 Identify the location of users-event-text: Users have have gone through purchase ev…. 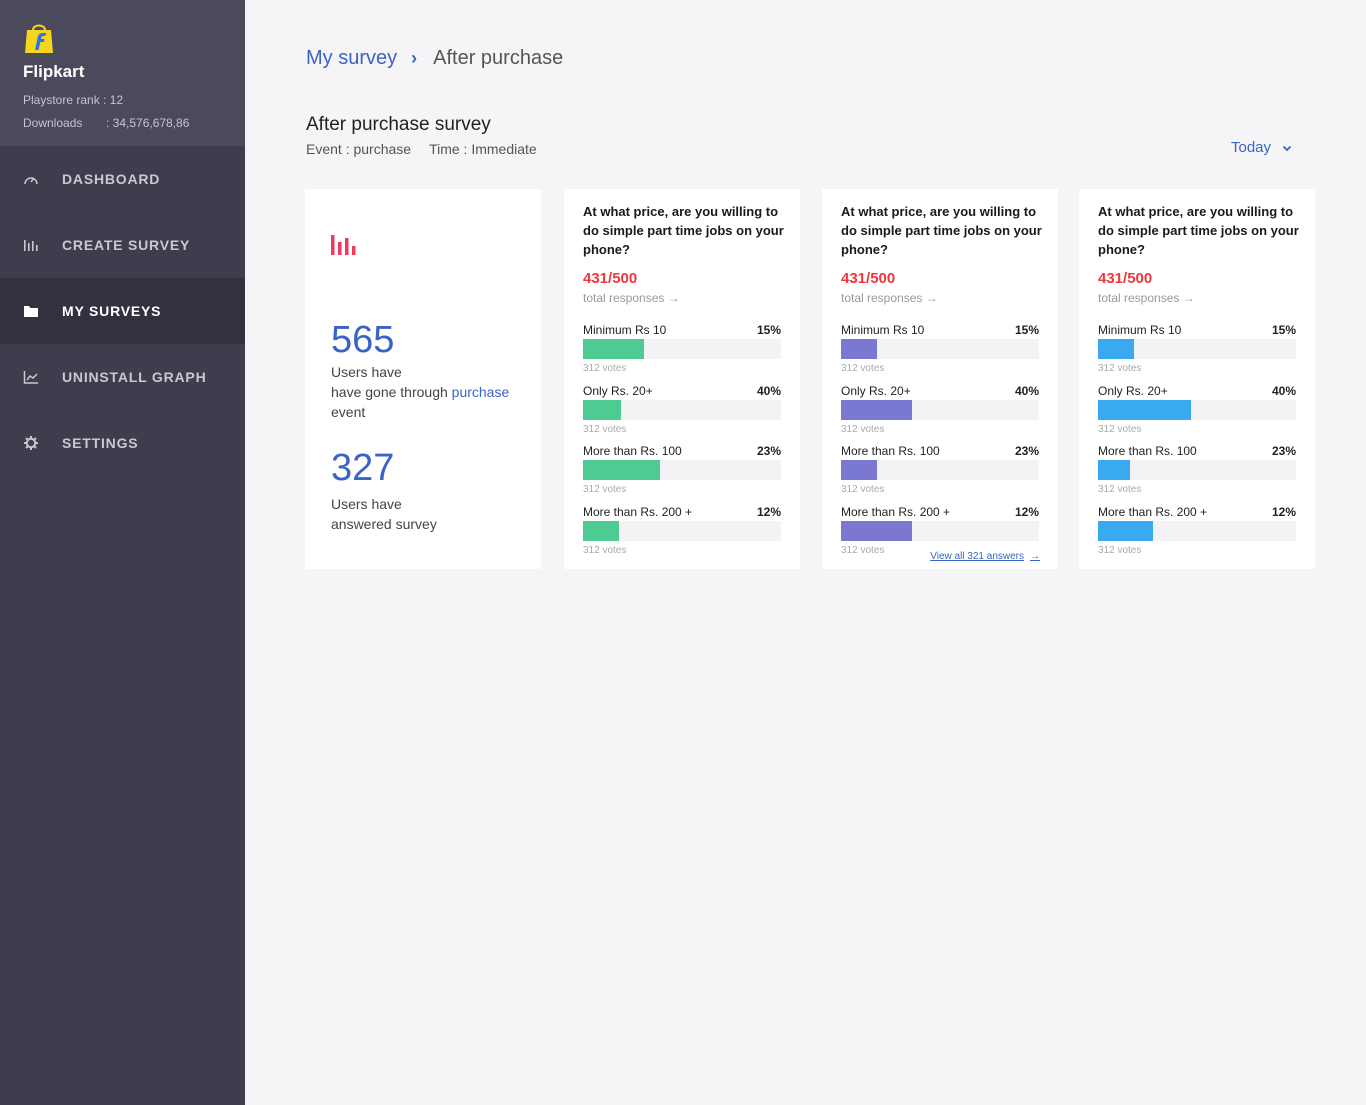
(431, 392).